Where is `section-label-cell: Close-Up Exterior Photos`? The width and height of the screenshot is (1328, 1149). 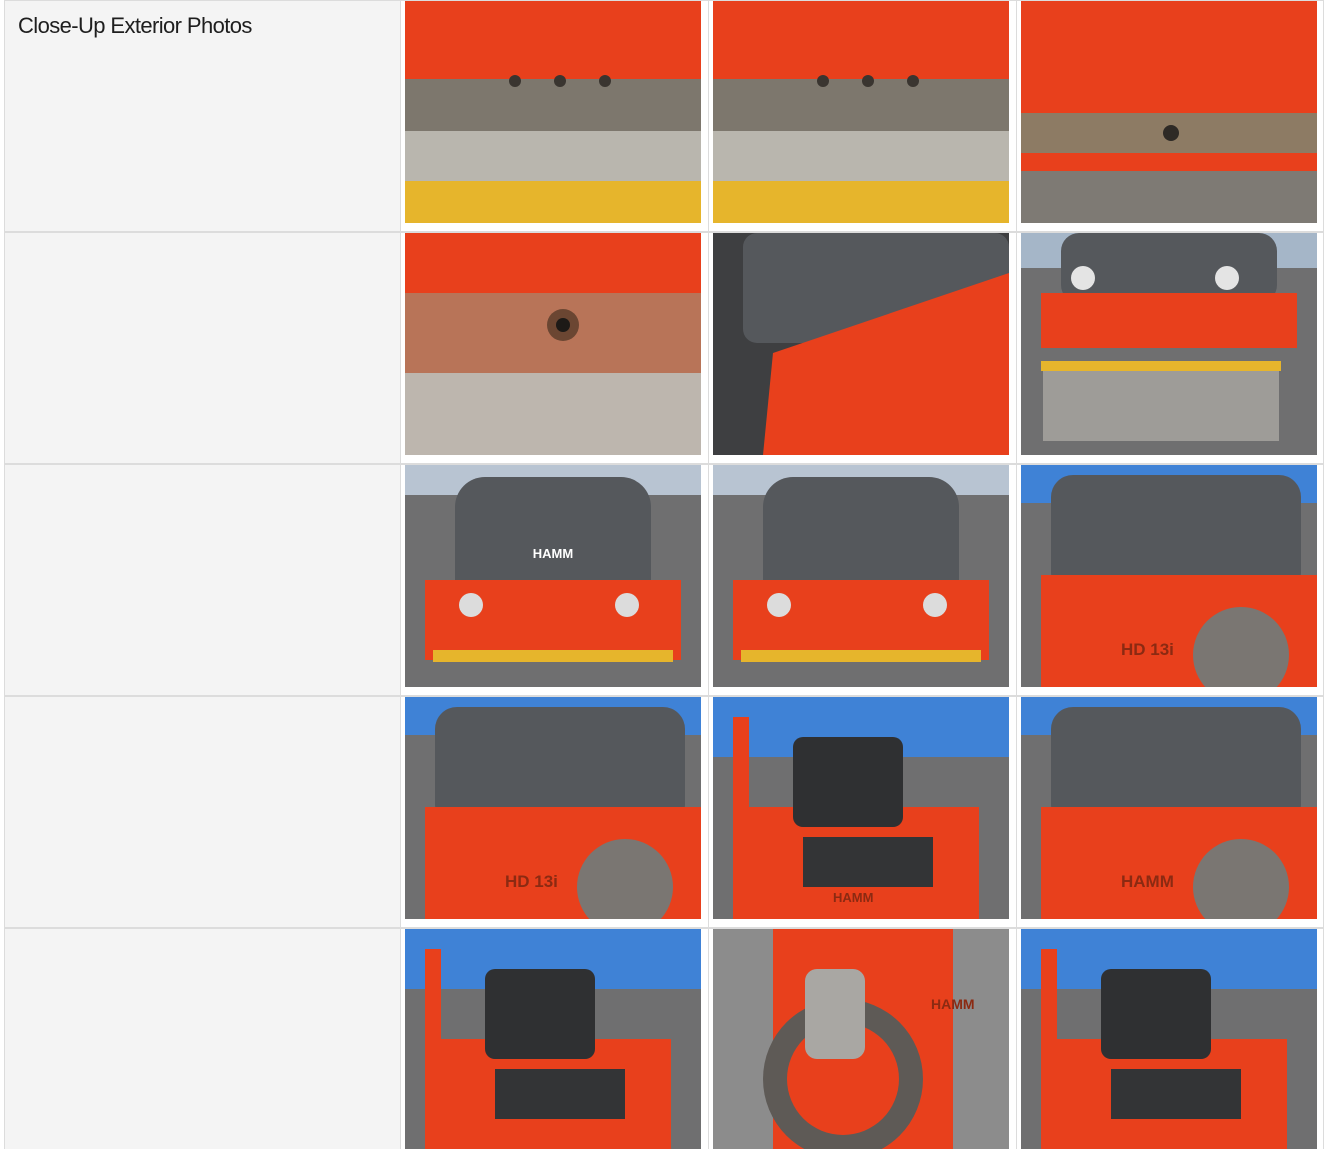
section-label-cell: Close-Up Exterior Photos is located at coordinates (202, 116).